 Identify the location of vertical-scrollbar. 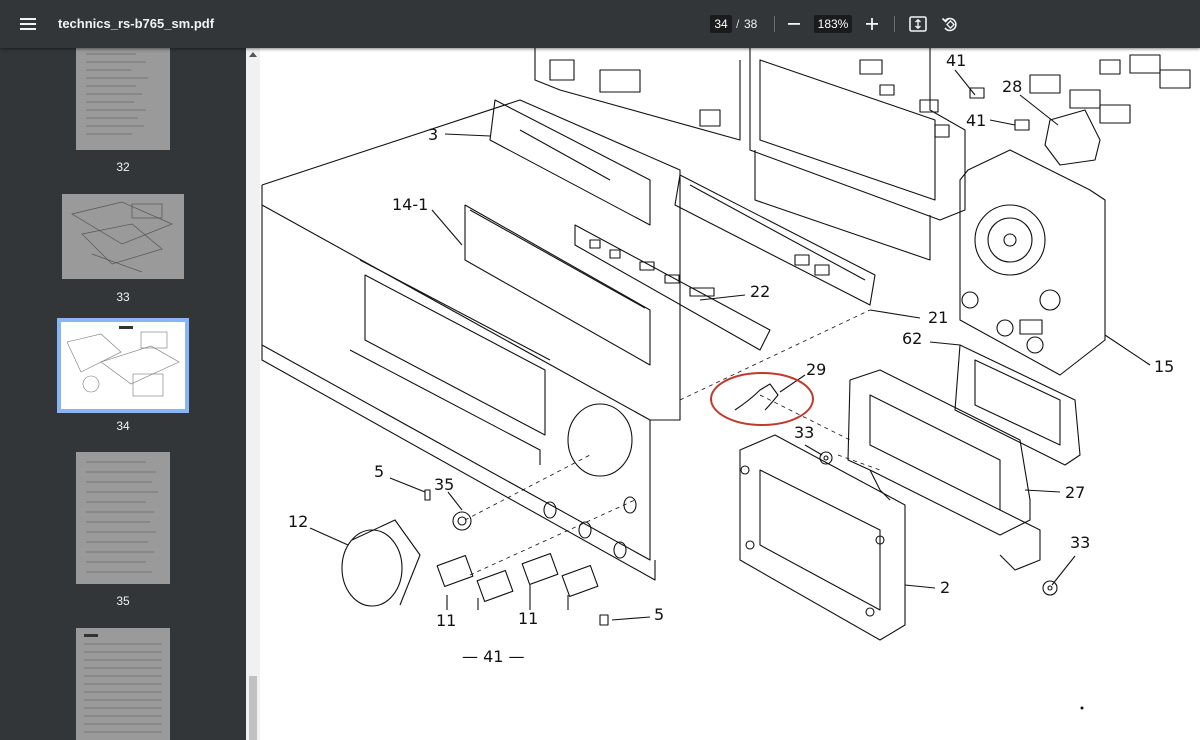
(253, 394).